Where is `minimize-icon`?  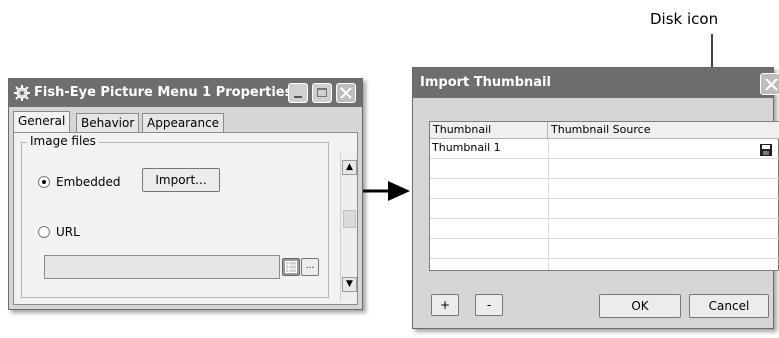
minimize-icon is located at coordinates (298, 97).